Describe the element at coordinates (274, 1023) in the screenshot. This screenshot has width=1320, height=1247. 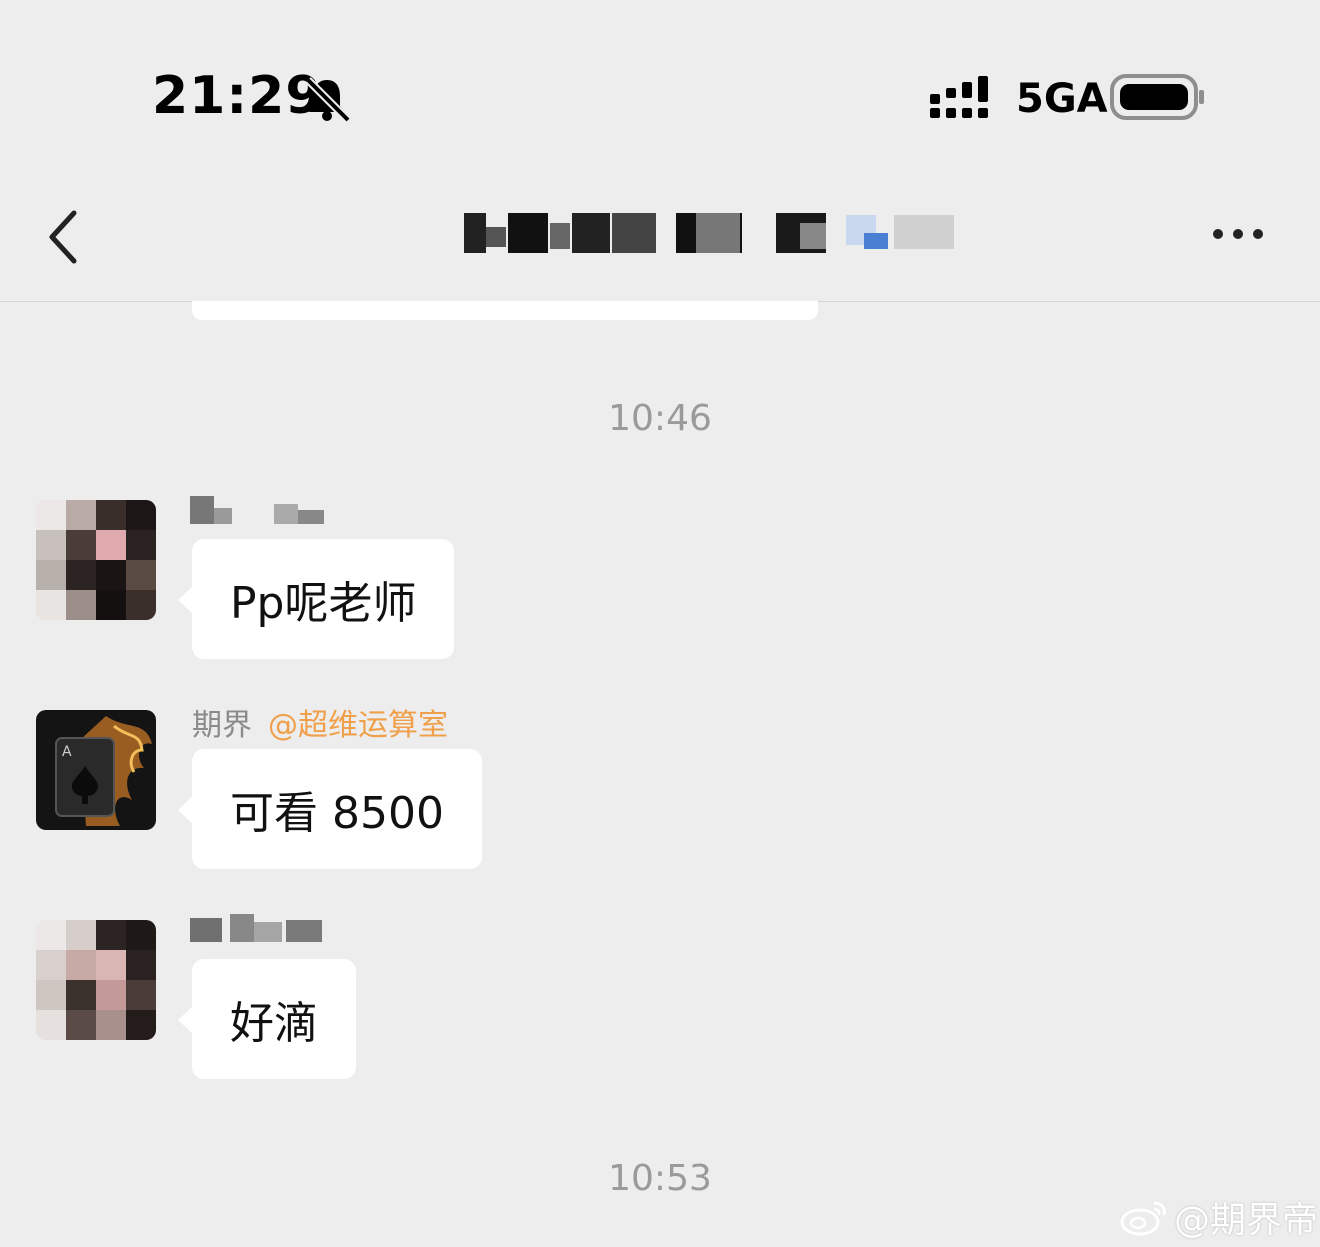
I see `message-text: 好滴` at that location.